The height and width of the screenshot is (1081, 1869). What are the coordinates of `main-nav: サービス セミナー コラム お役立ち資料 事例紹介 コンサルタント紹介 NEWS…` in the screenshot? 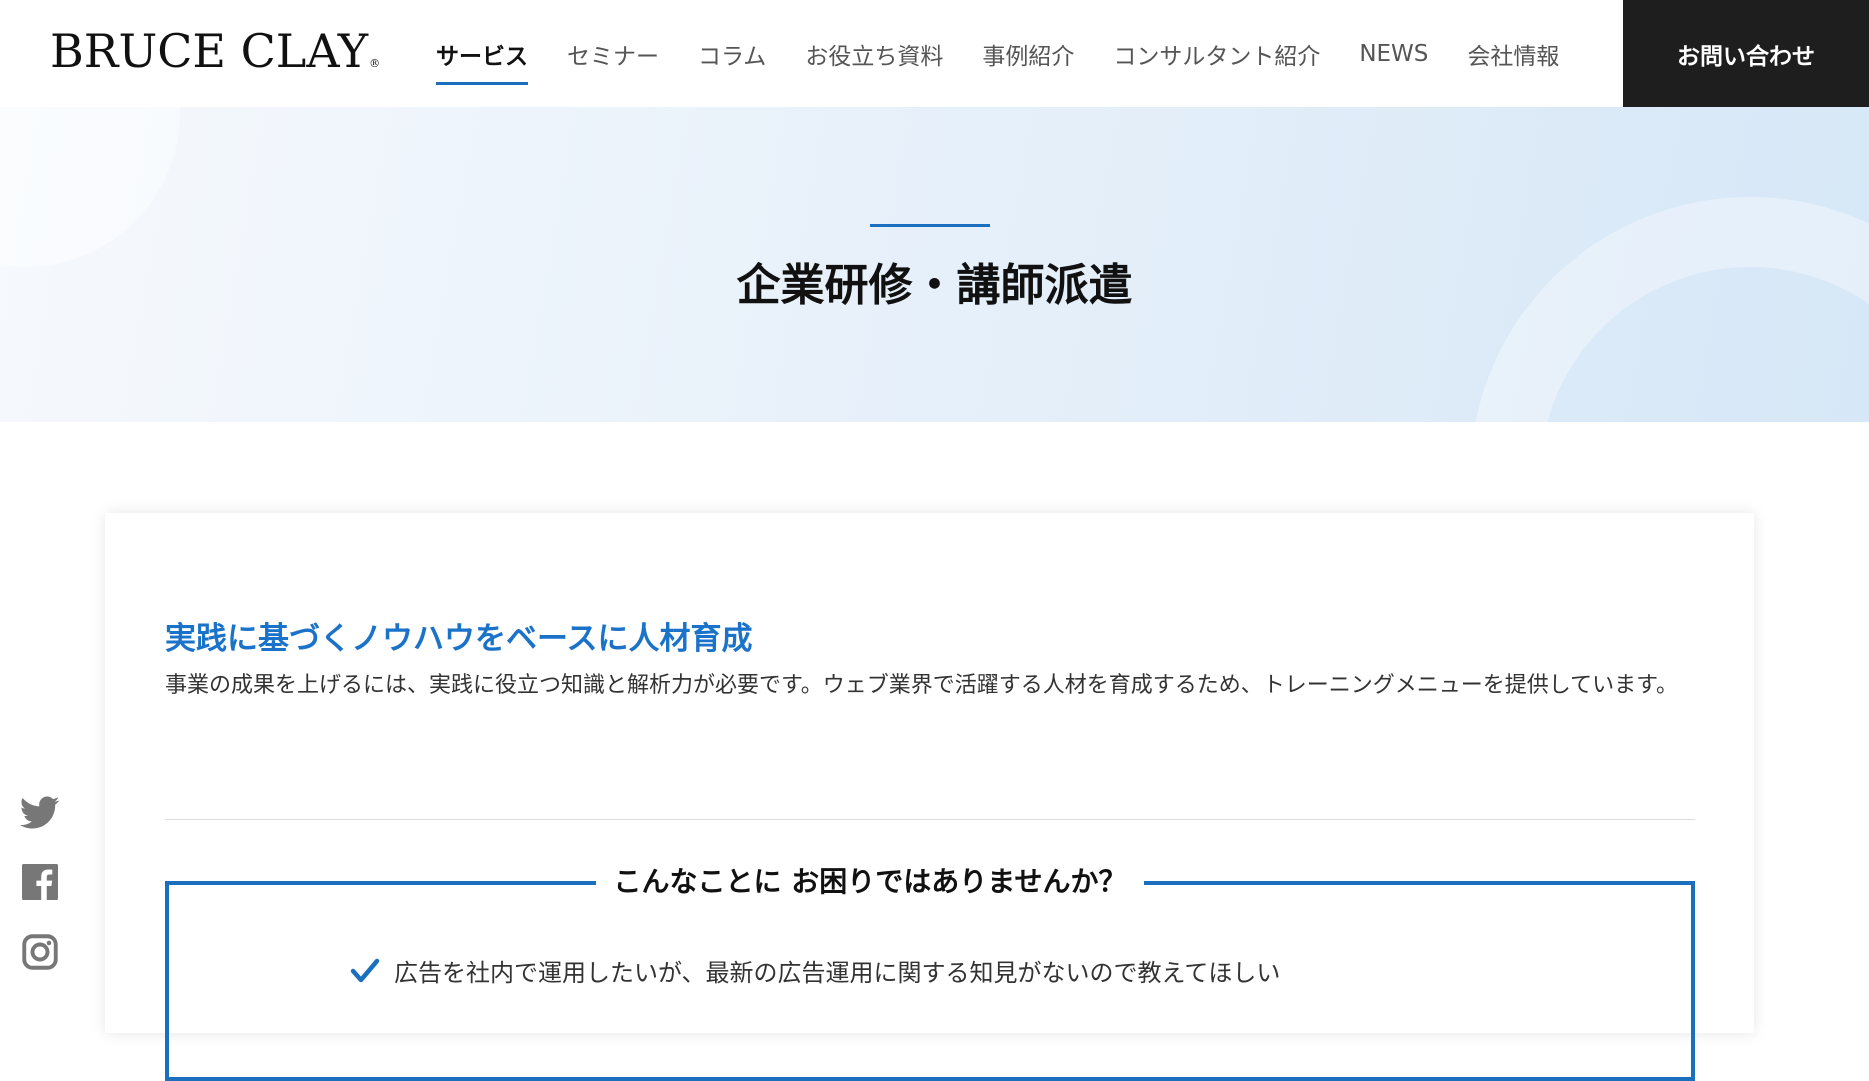 It's located at (1017, 53).